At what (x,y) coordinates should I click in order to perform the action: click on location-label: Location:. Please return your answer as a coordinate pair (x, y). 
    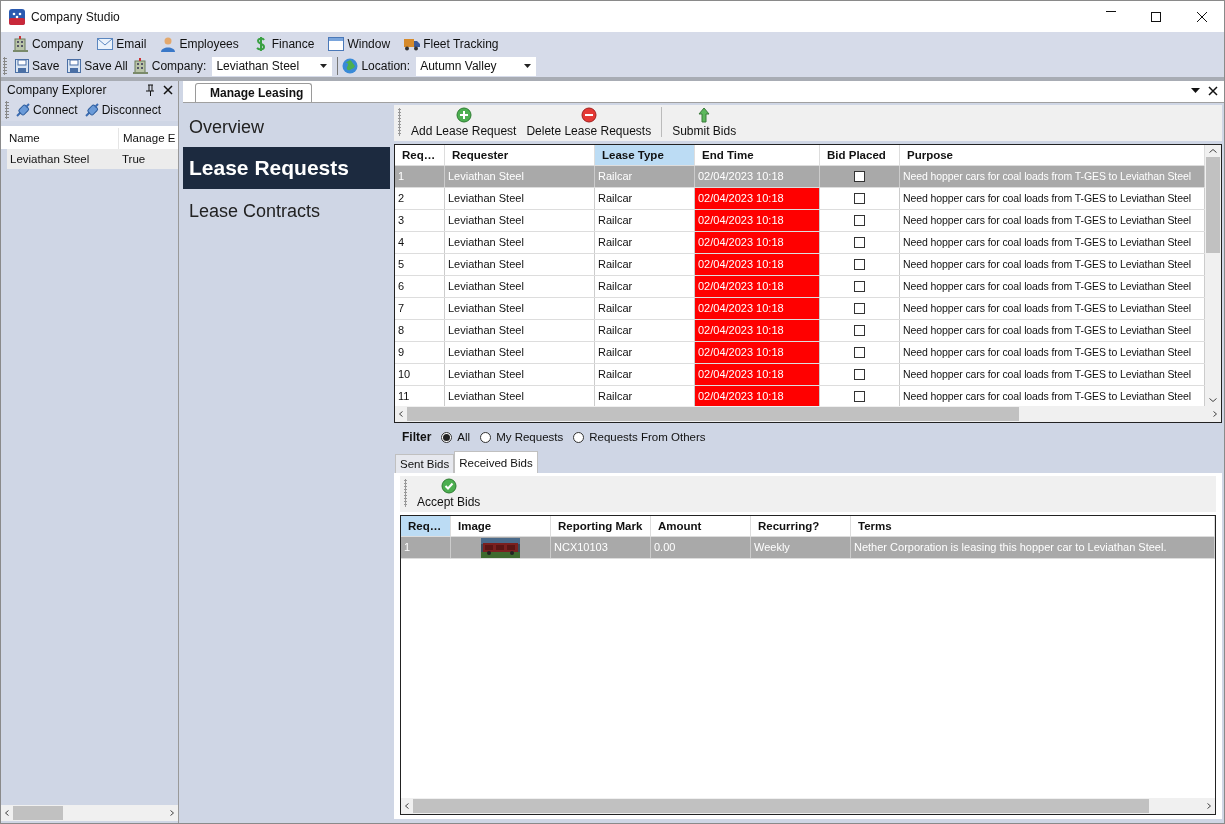
    Looking at the image, I should click on (386, 66).